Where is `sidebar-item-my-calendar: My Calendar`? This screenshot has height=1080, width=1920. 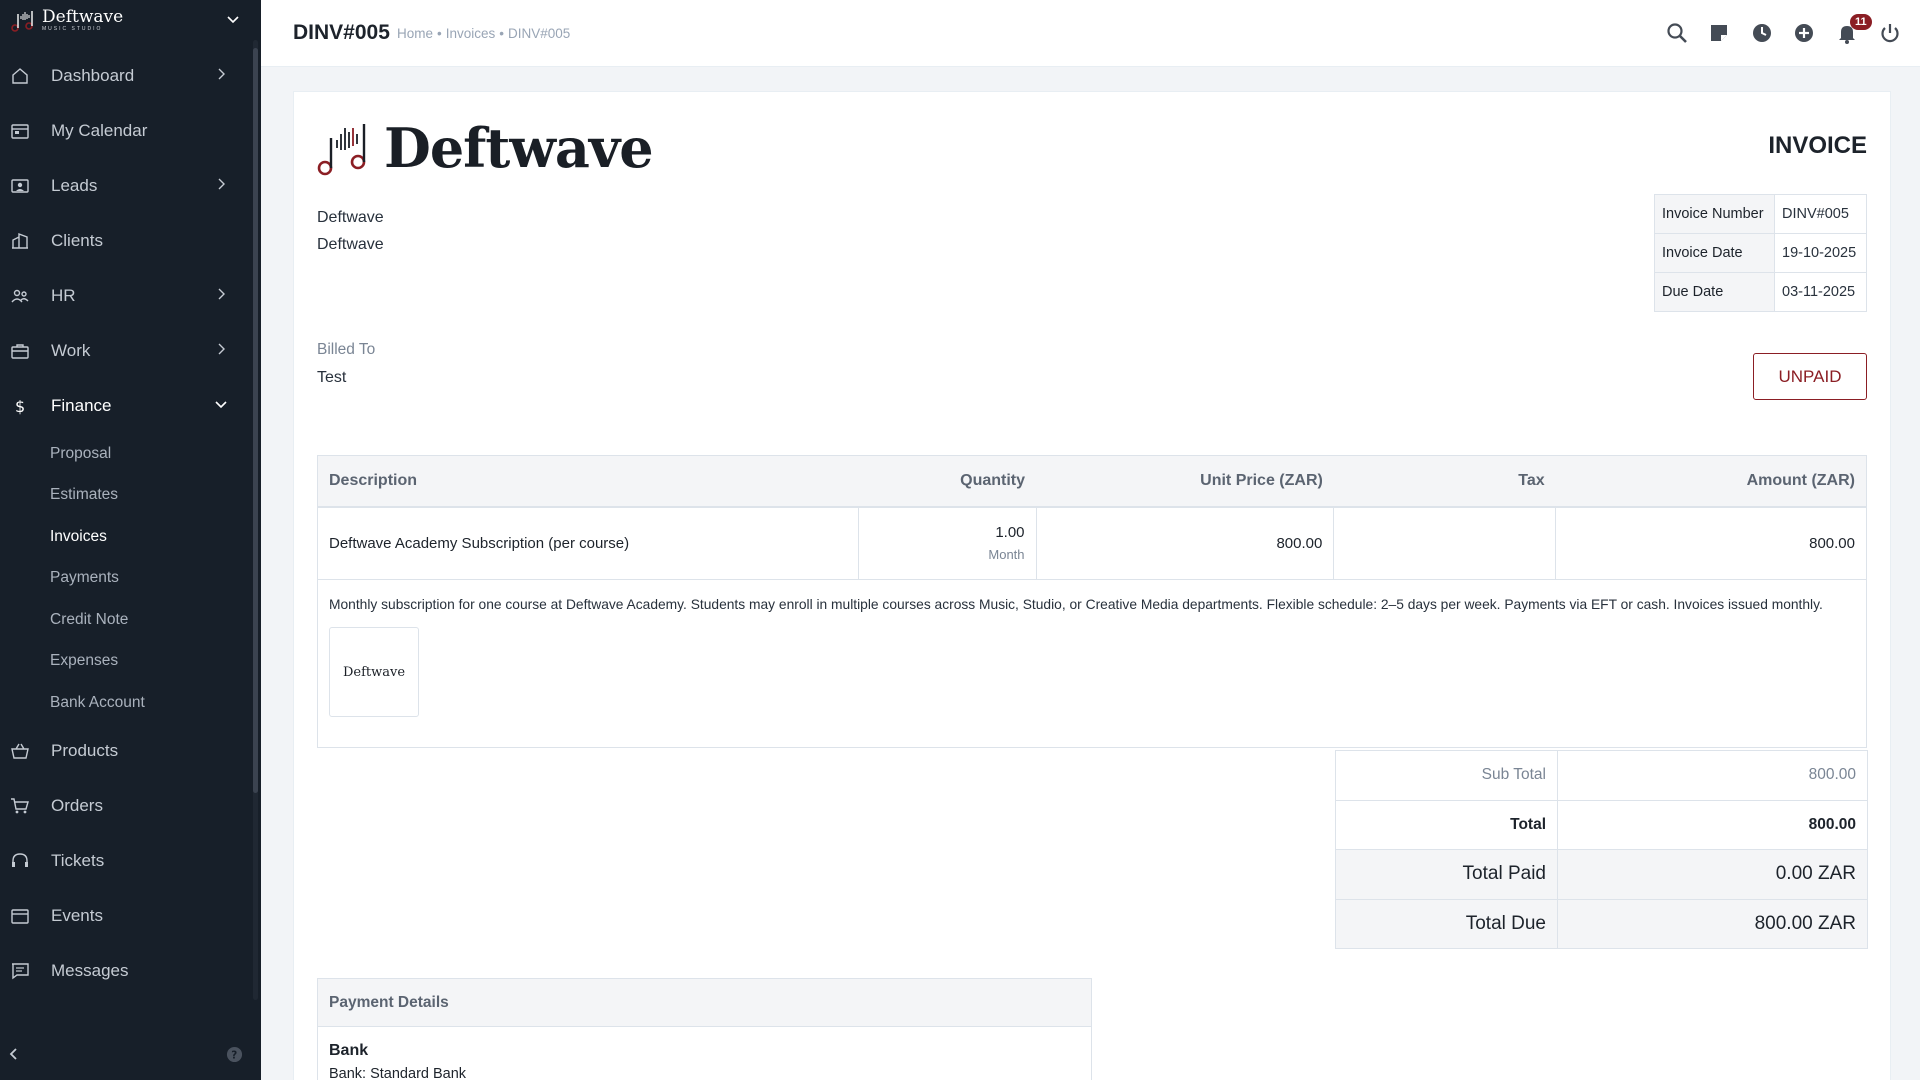
sidebar-item-my-calendar: My Calendar is located at coordinates (125, 130).